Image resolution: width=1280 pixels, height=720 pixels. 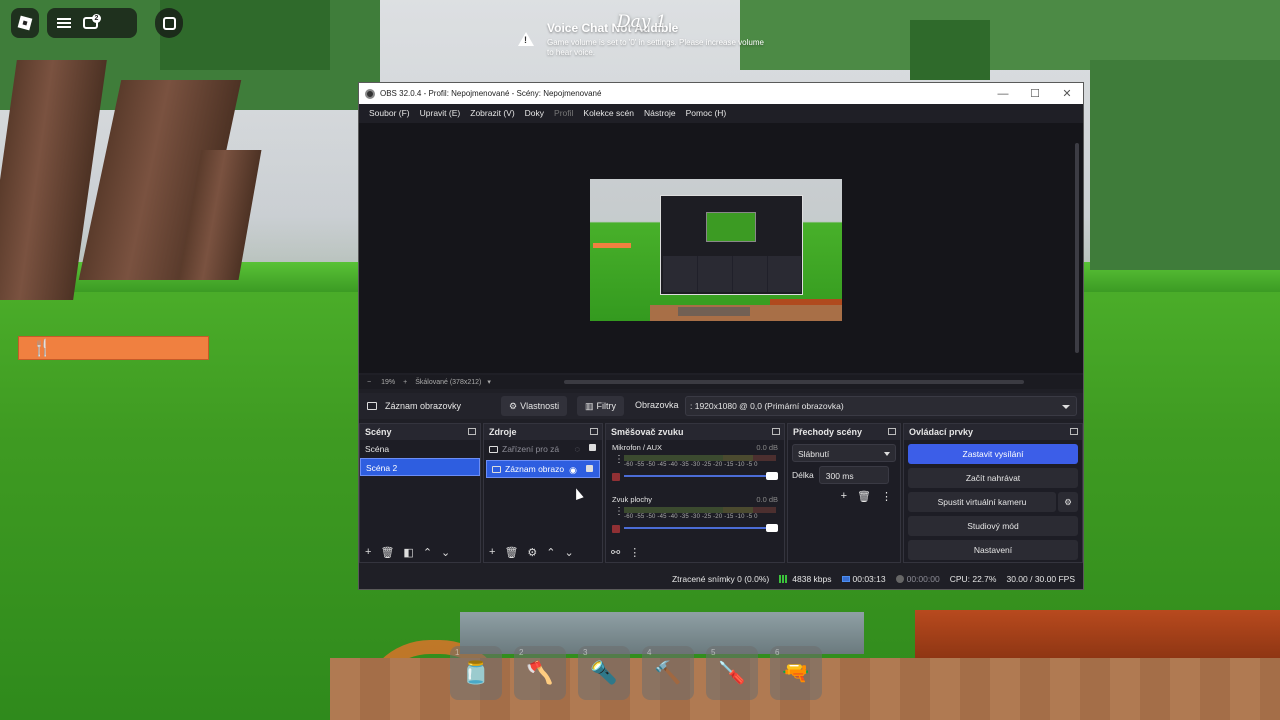 What do you see at coordinates (388, 382) in the screenshot?
I see `zoom-value: 19%` at bounding box center [388, 382].